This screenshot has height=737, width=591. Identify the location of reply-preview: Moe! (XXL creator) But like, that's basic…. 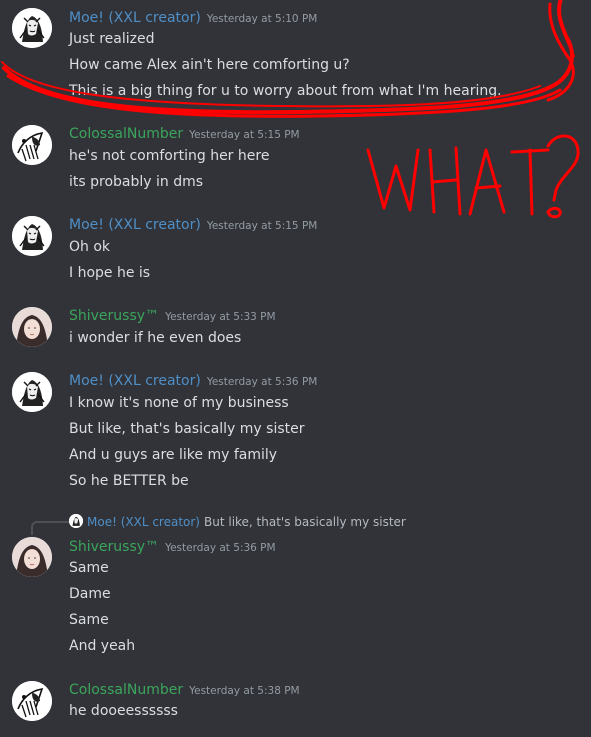
(237, 522).